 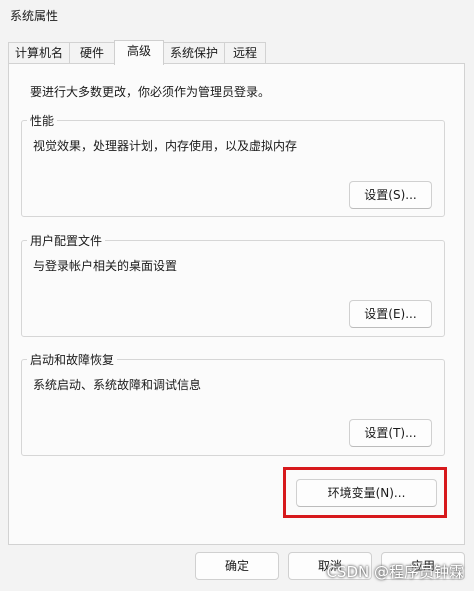 I want to click on startup-recovery-description: 系统启动、系统故障和调试信息, so click(x=117, y=385).